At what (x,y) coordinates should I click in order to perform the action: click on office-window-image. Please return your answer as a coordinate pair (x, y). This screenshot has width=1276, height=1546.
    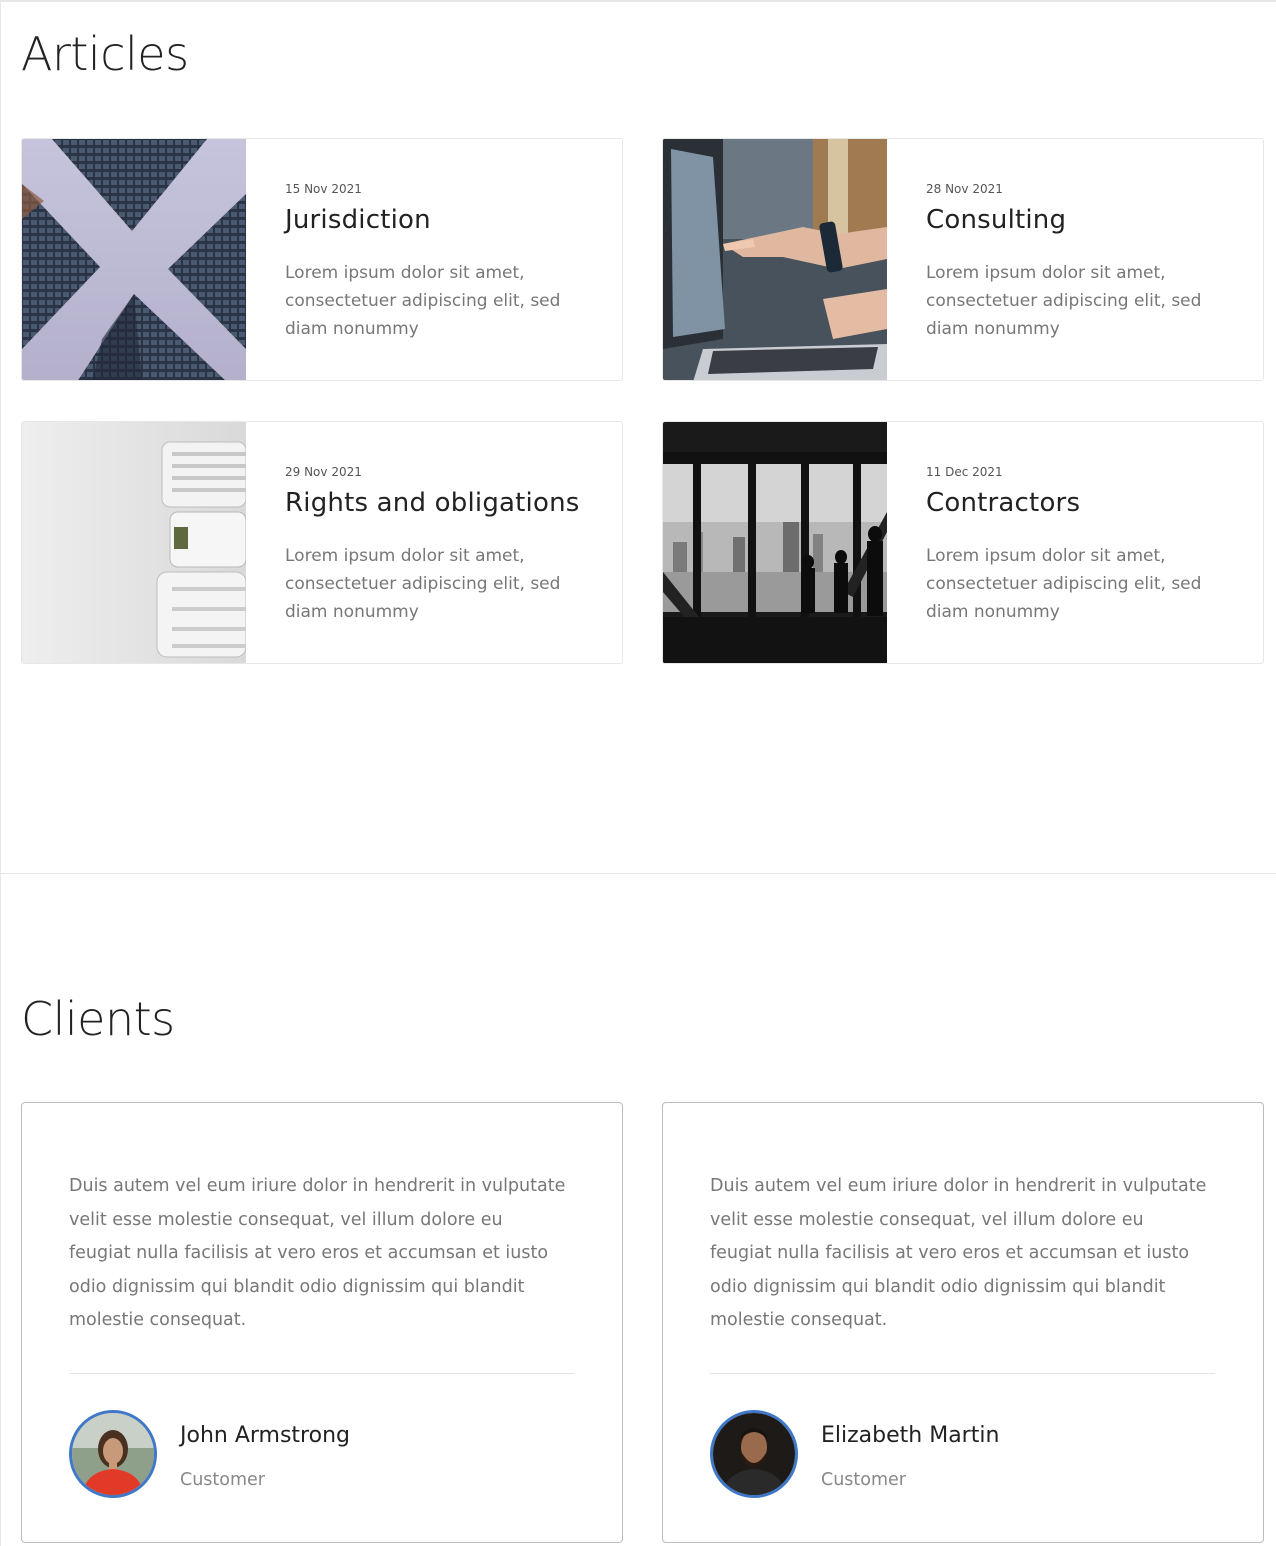
    Looking at the image, I should click on (775, 542).